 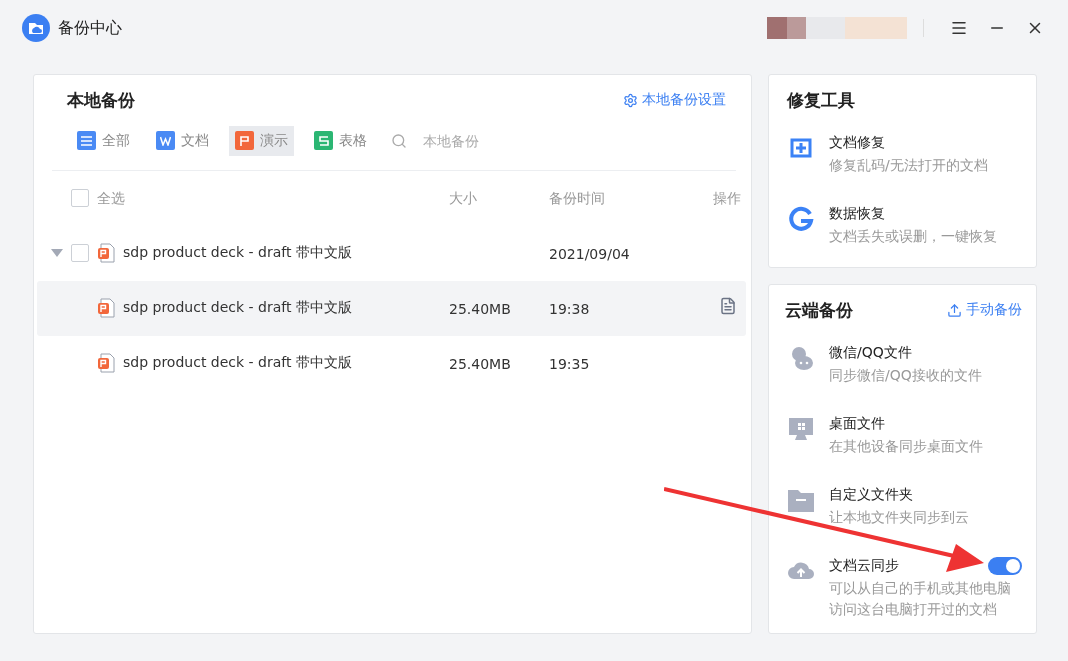 What do you see at coordinates (57, 253) in the screenshot?
I see `collapse-caret-icon` at bounding box center [57, 253].